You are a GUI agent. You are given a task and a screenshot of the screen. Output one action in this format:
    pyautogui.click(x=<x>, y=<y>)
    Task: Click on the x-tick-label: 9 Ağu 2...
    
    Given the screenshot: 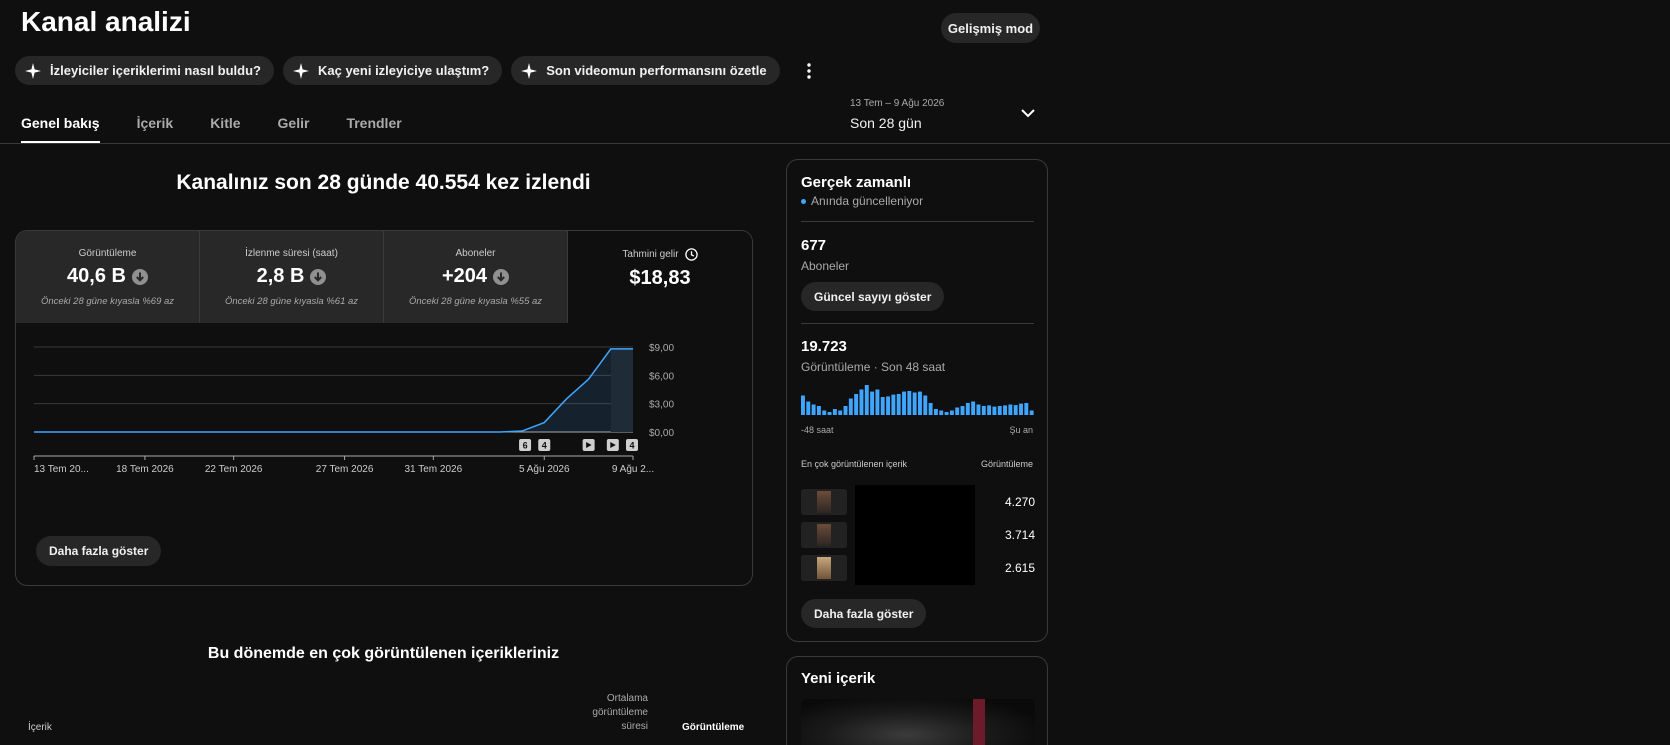 What is the action you would take?
    pyautogui.click(x=633, y=469)
    